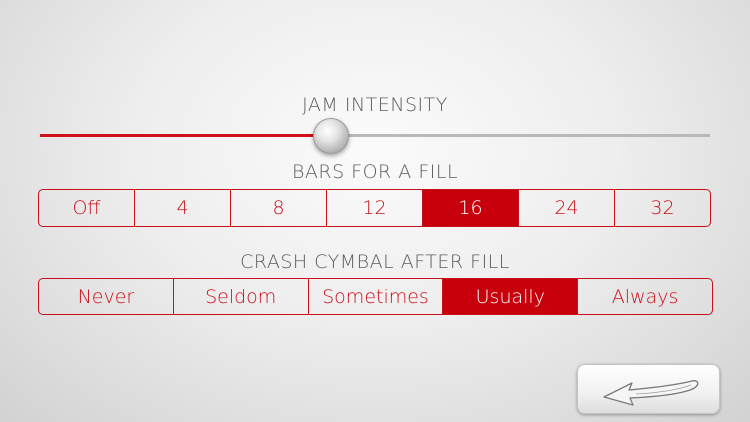  What do you see at coordinates (182, 208) in the screenshot?
I see `bars-option-4: 4` at bounding box center [182, 208].